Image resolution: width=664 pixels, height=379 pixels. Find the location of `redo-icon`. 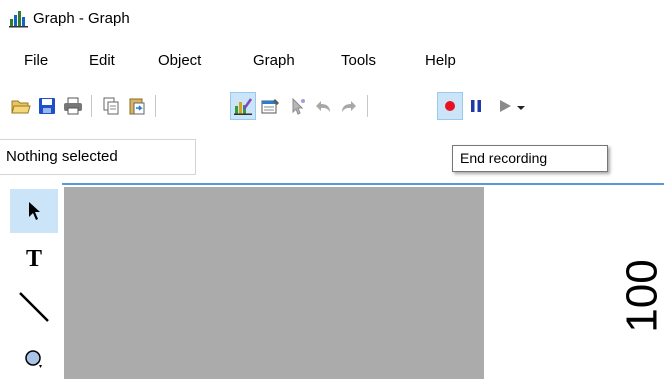

redo-icon is located at coordinates (349, 106).